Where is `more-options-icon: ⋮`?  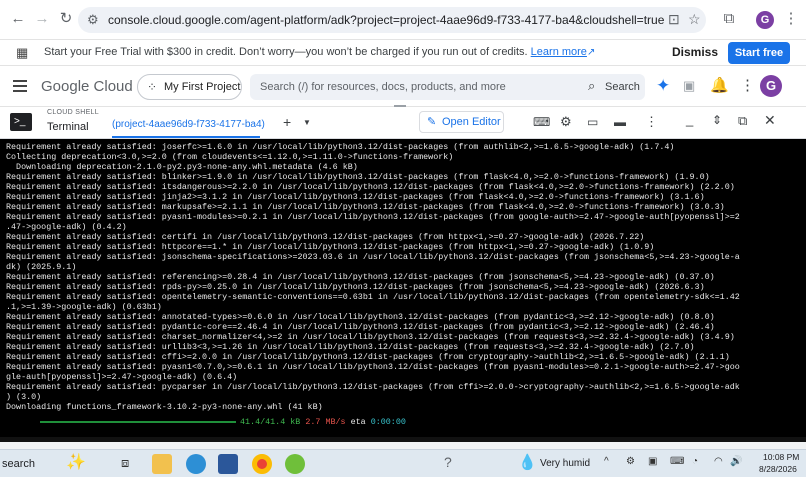 more-options-icon: ⋮ is located at coordinates (651, 122).